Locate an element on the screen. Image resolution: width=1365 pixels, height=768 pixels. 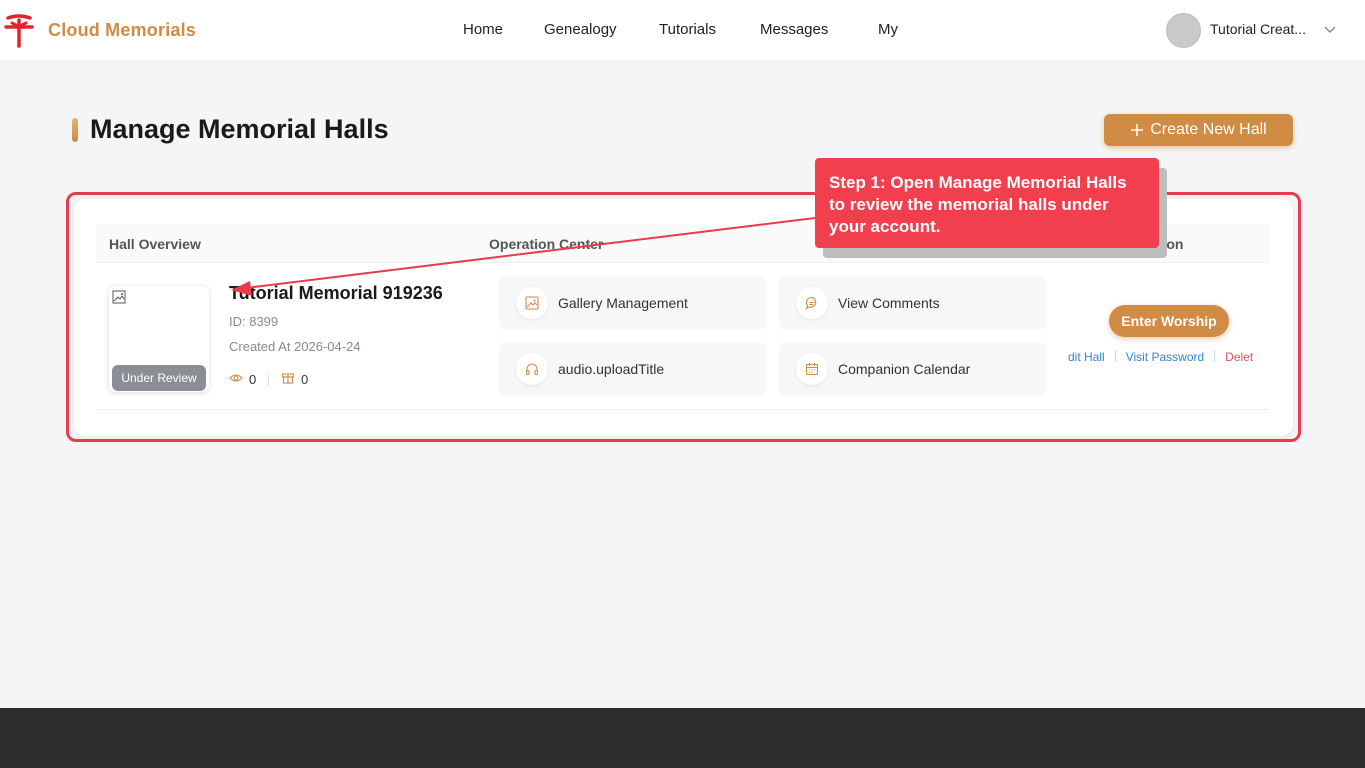
brand-name: Cloud Memorials is located at coordinates (122, 30).